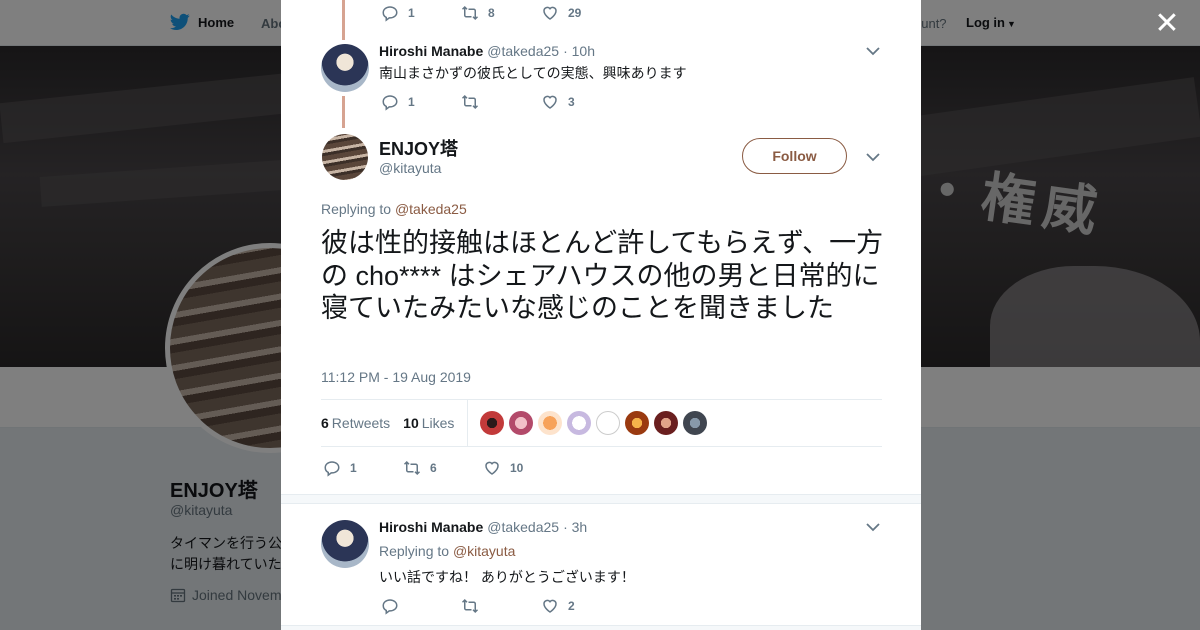 Image resolution: width=1200 pixels, height=630 pixels. I want to click on close-icon: ✕, so click(1167, 24).